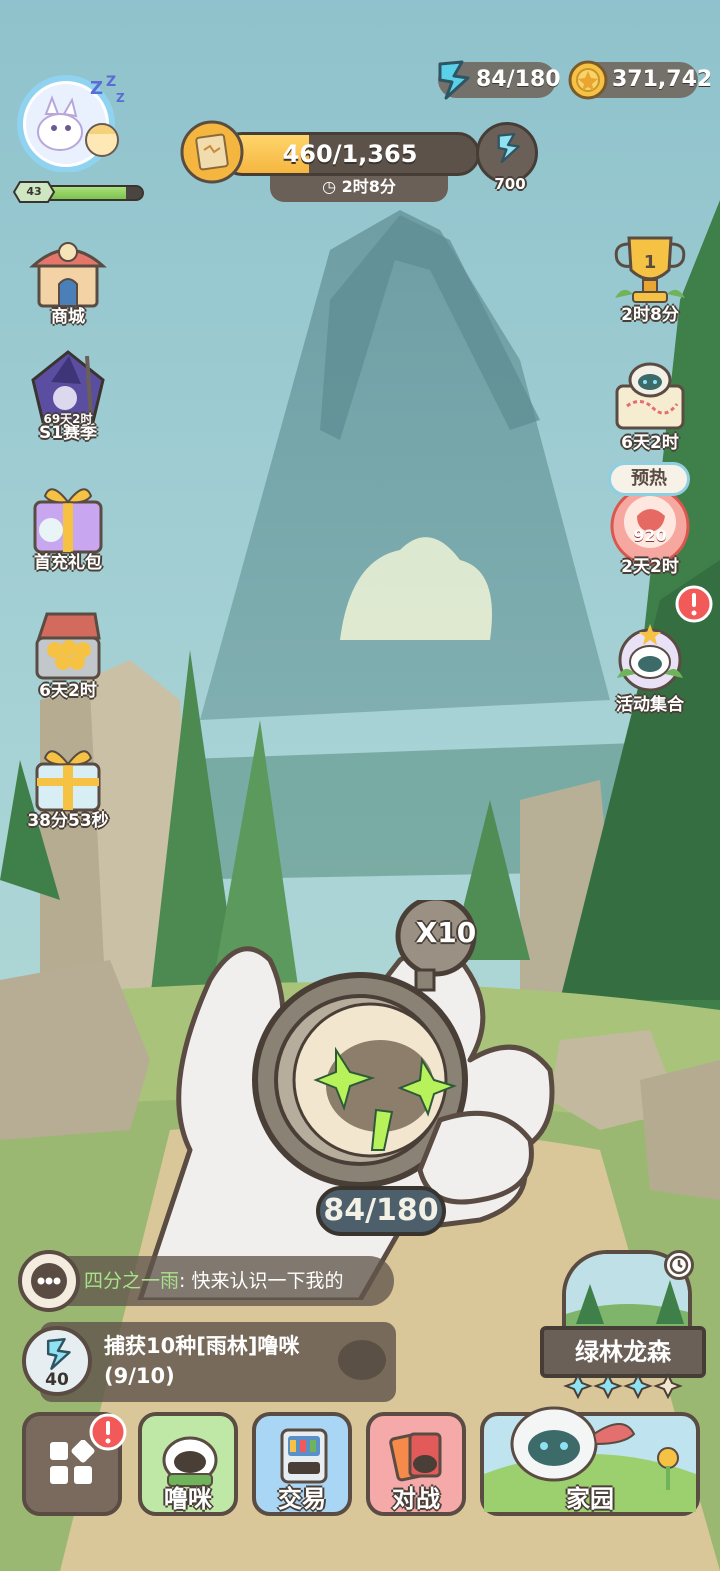 The image size is (720, 1571). Describe the element at coordinates (68, 652) in the screenshot. I see `treasure-chest-button: 6天2时` at that location.